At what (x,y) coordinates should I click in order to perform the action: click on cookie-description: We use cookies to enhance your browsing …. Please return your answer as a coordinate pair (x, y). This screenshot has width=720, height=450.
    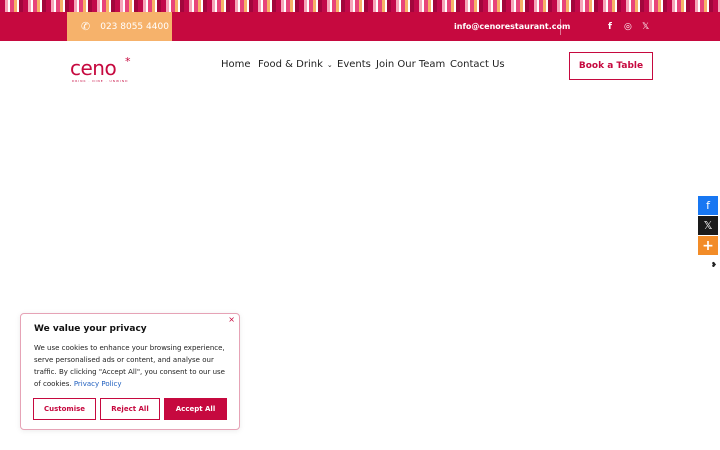
    Looking at the image, I should click on (132, 366).